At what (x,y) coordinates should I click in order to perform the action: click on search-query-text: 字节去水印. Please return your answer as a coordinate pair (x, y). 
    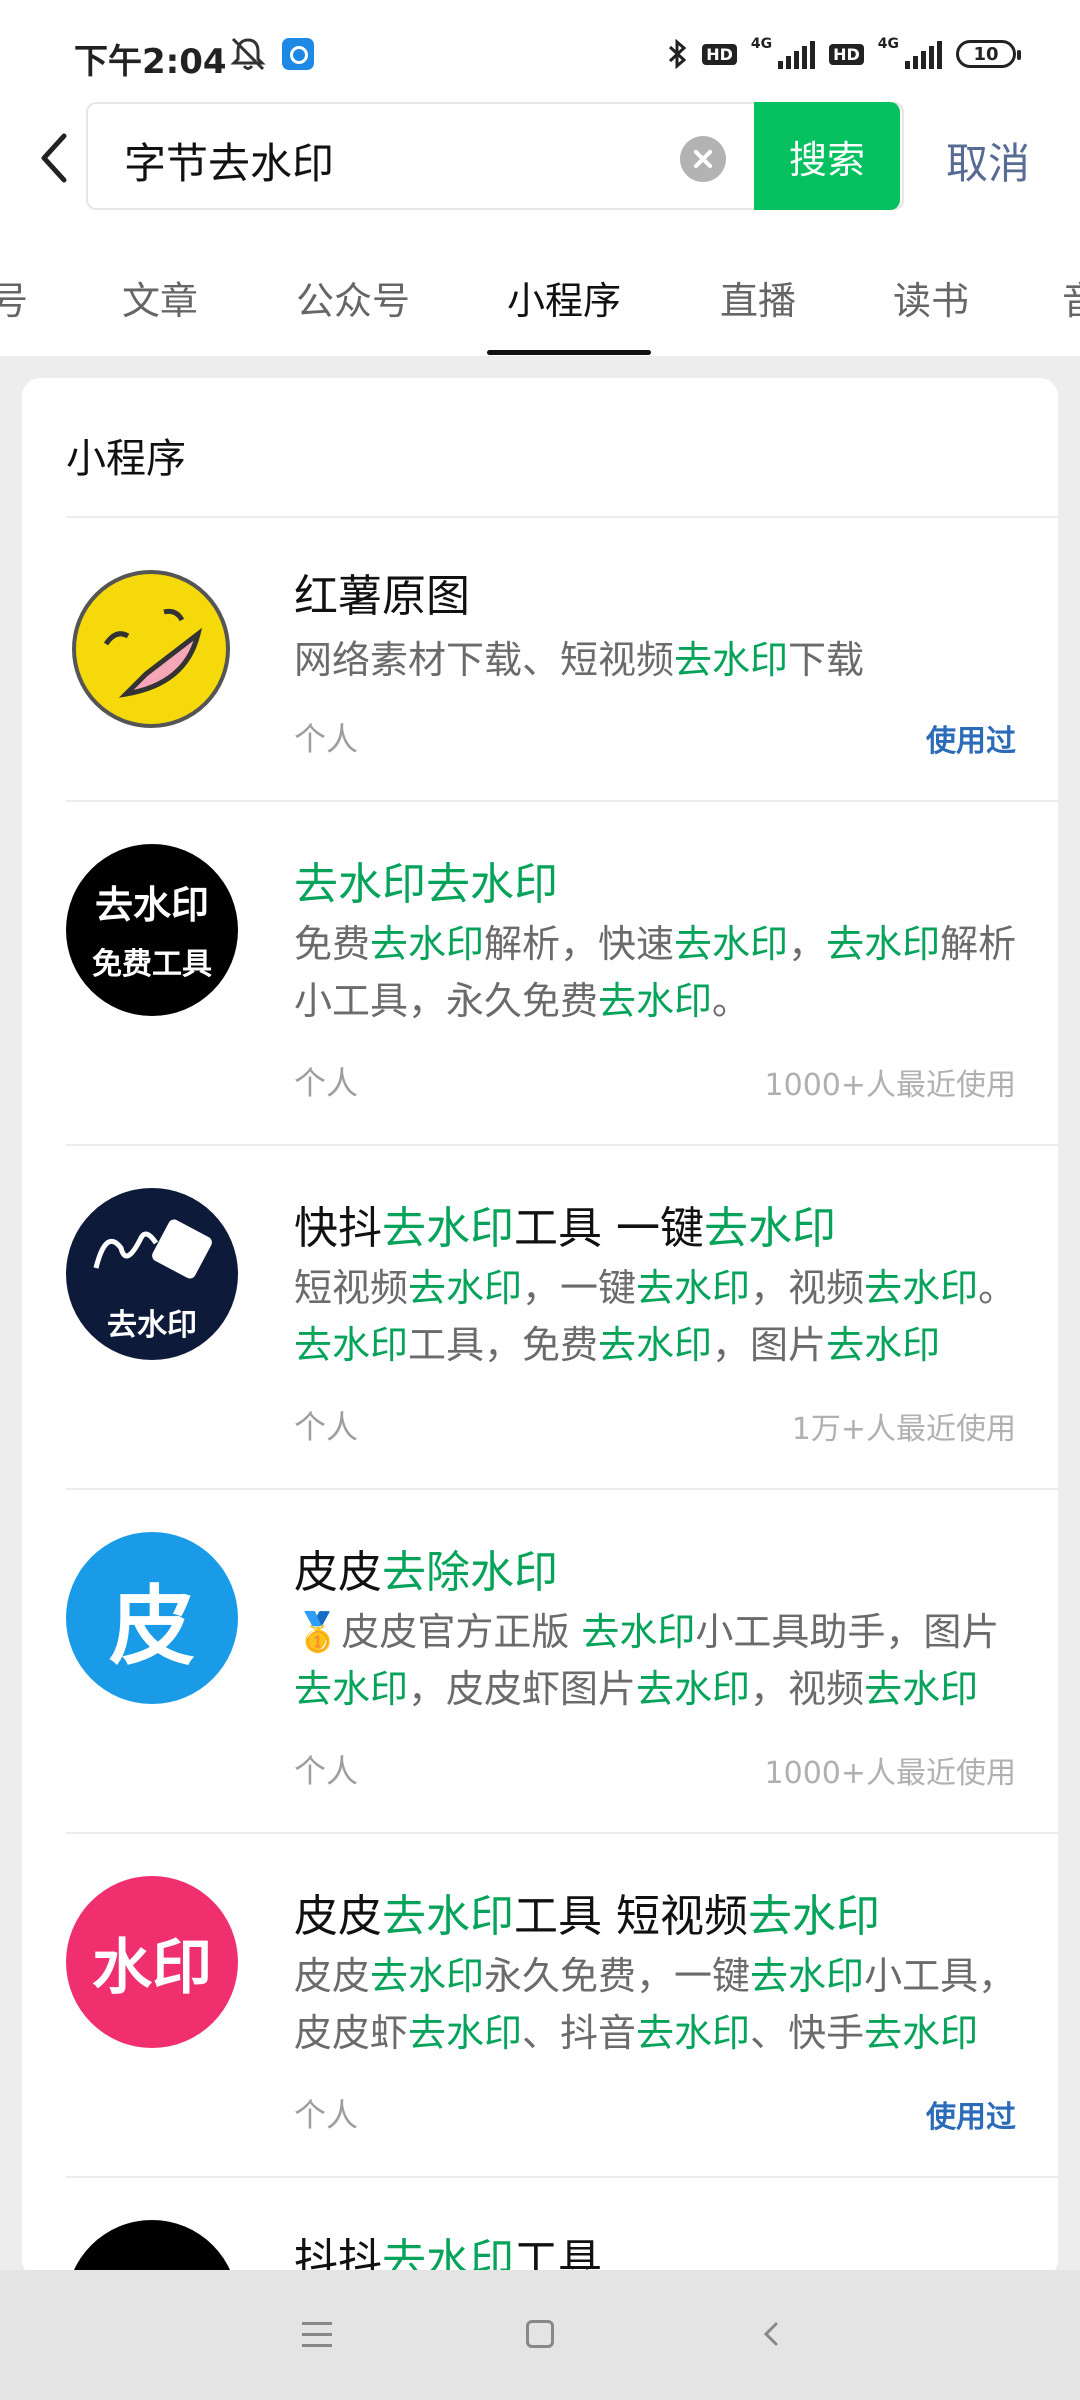
    Looking at the image, I should click on (229, 163).